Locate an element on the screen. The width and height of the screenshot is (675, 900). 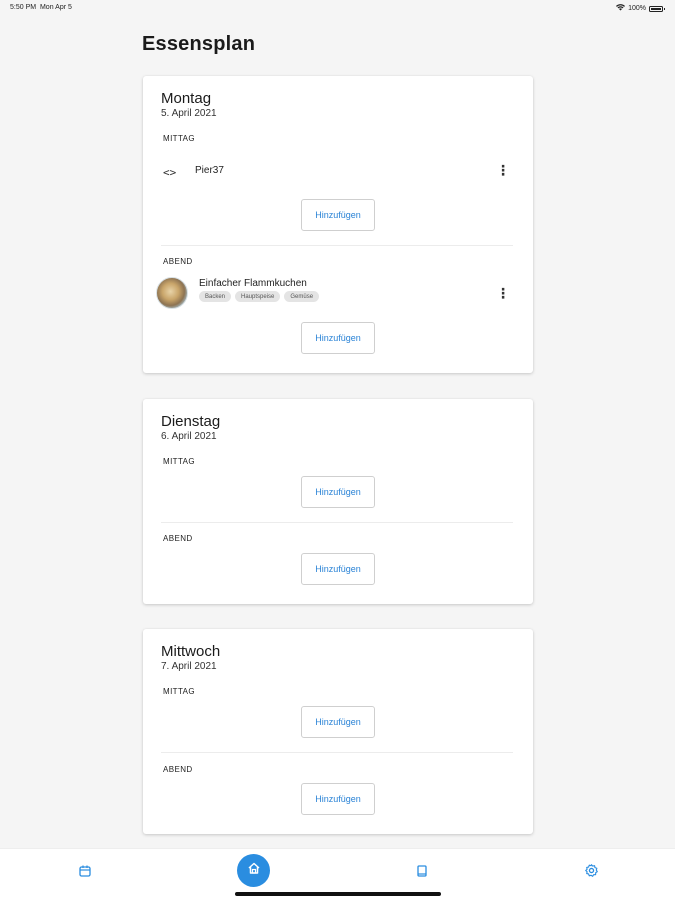
home-icon is located at coordinates (254, 870).